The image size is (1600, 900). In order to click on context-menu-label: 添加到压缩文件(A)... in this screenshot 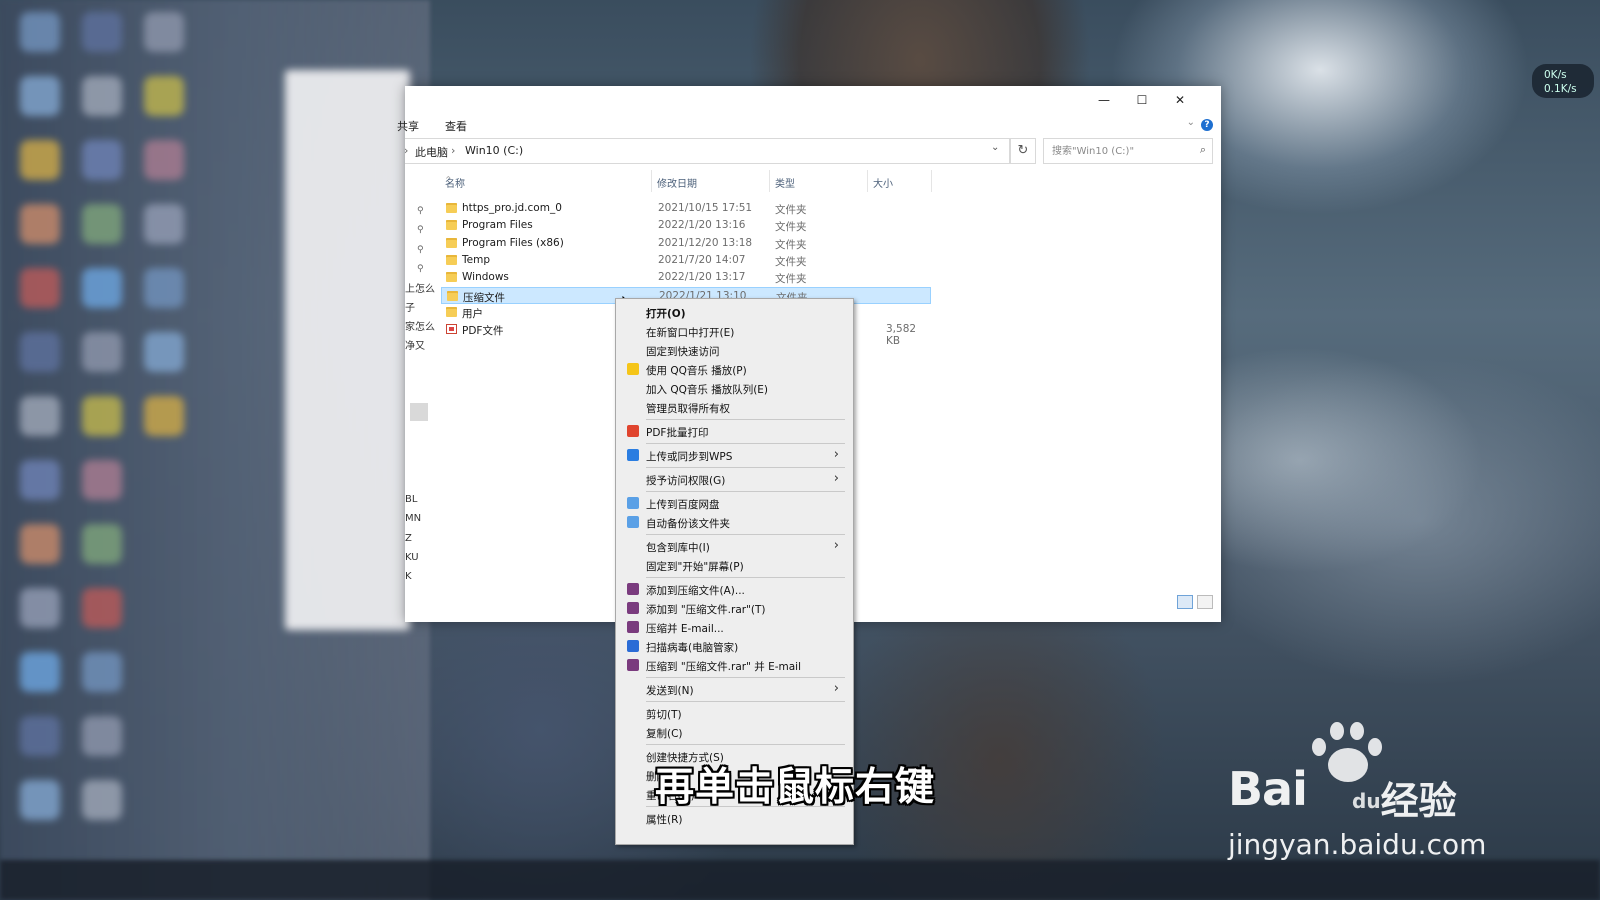, I will do `click(695, 591)`.